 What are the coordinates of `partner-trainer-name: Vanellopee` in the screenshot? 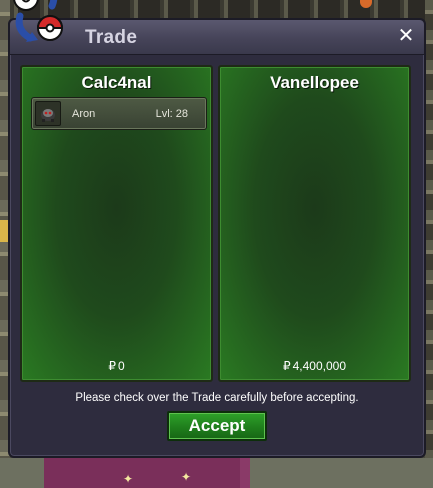 It's located at (314, 82).